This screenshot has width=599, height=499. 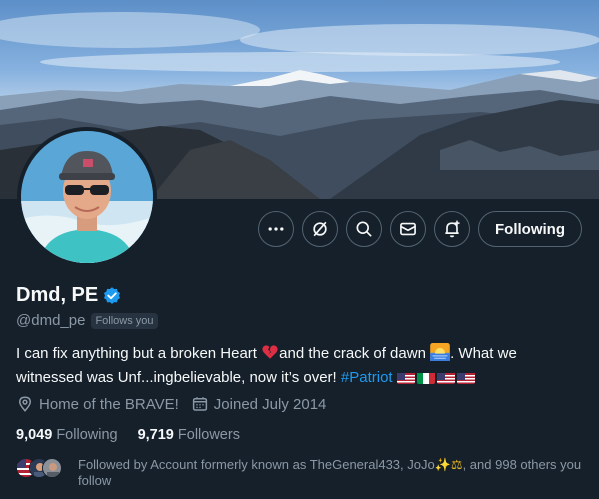 What do you see at coordinates (442, 464) in the screenshot?
I see `sparkles-icon: ✨` at bounding box center [442, 464].